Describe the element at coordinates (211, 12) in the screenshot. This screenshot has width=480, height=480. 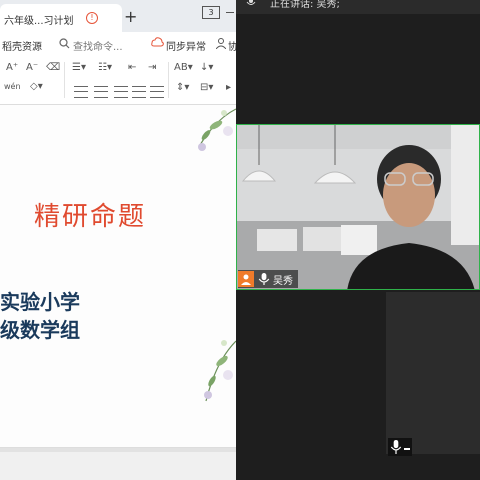
I see `layout-icon: 3` at that location.